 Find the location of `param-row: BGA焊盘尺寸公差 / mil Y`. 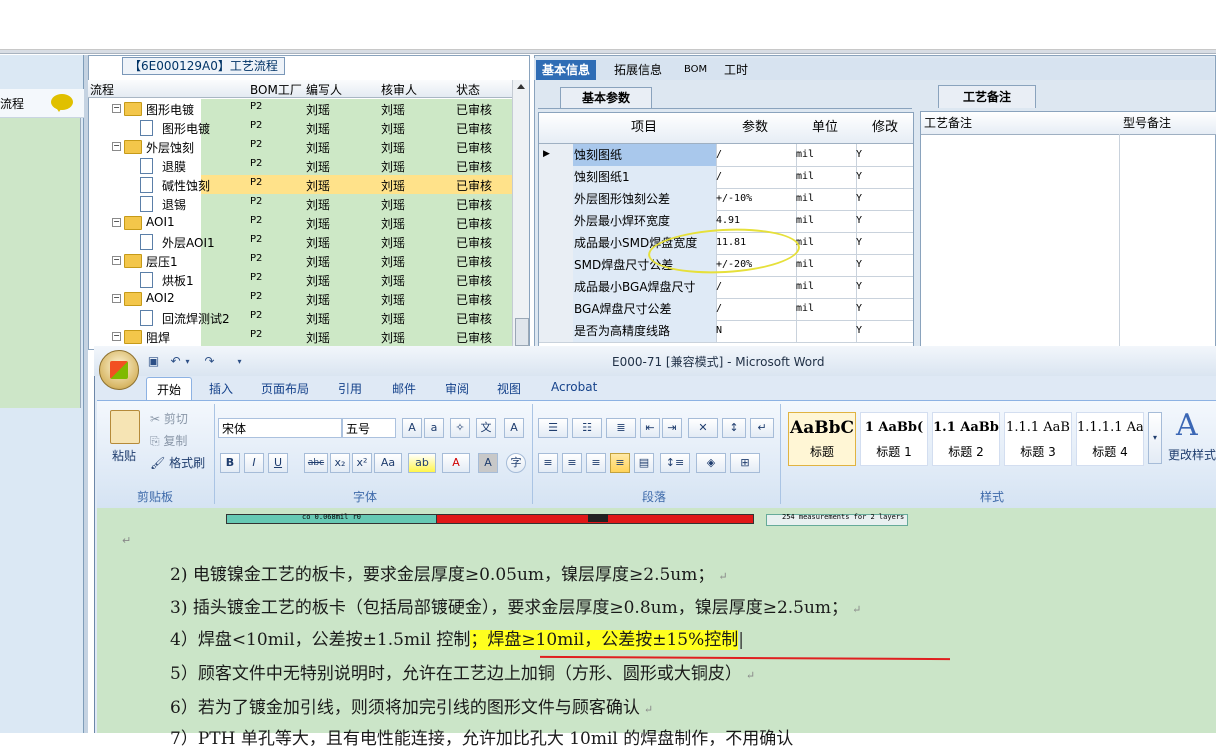

param-row: BGA焊盘尺寸公差 / mil Y is located at coordinates (726, 309).